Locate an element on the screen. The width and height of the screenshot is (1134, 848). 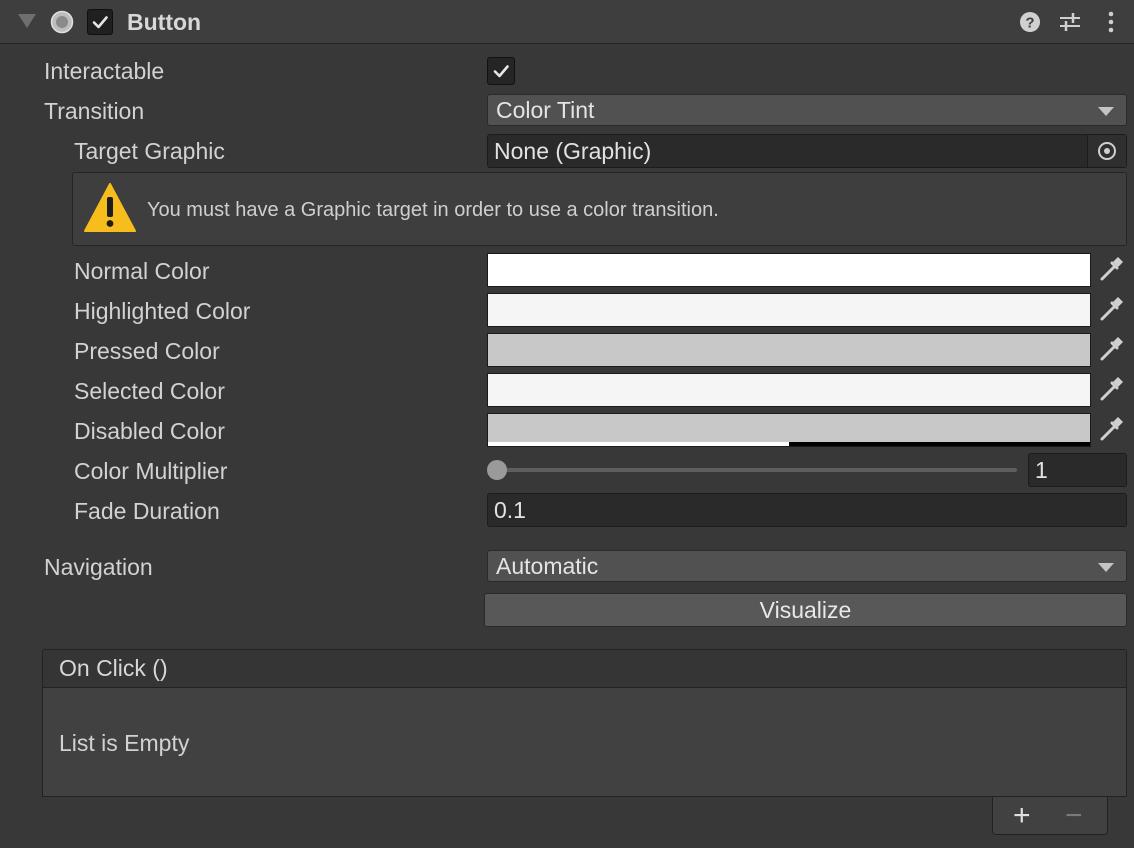
navigation-label: Navigation is located at coordinates (98, 567).